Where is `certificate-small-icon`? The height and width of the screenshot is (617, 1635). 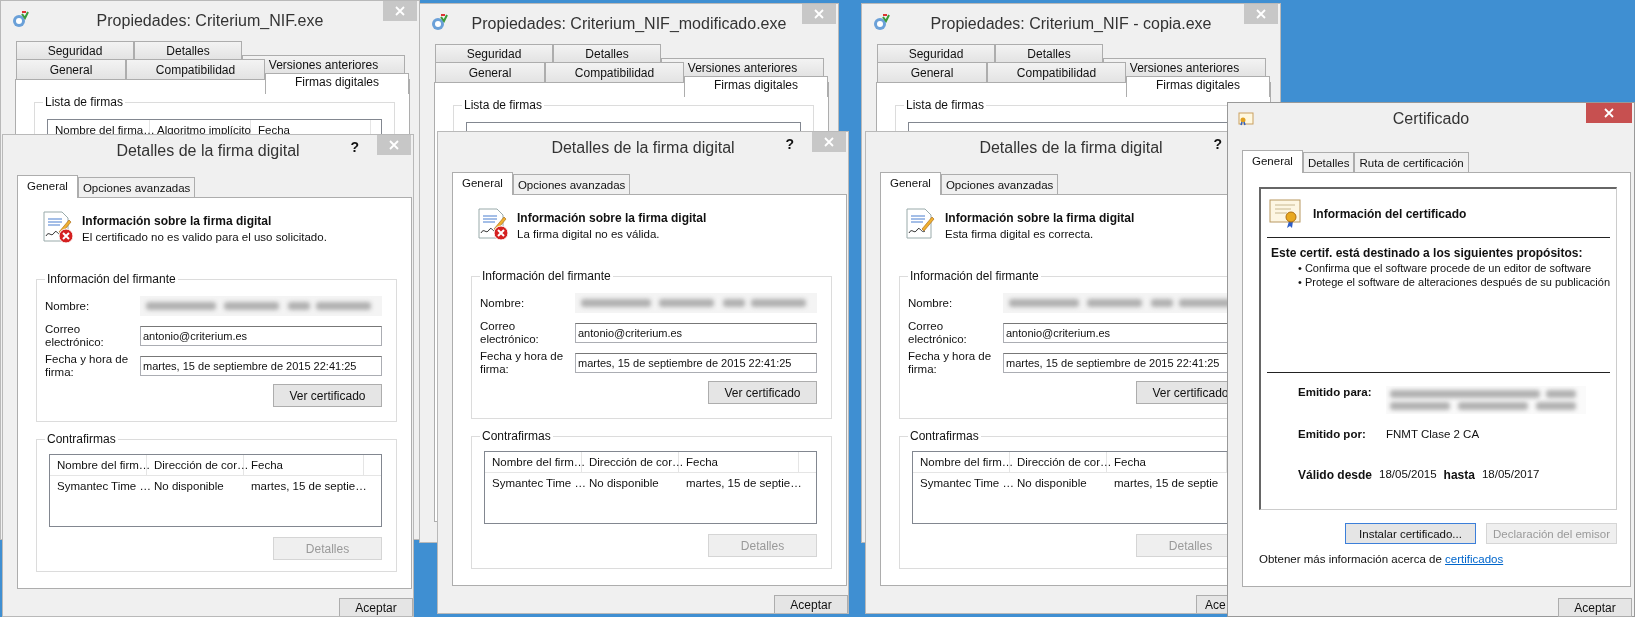 certificate-small-icon is located at coordinates (1246, 119).